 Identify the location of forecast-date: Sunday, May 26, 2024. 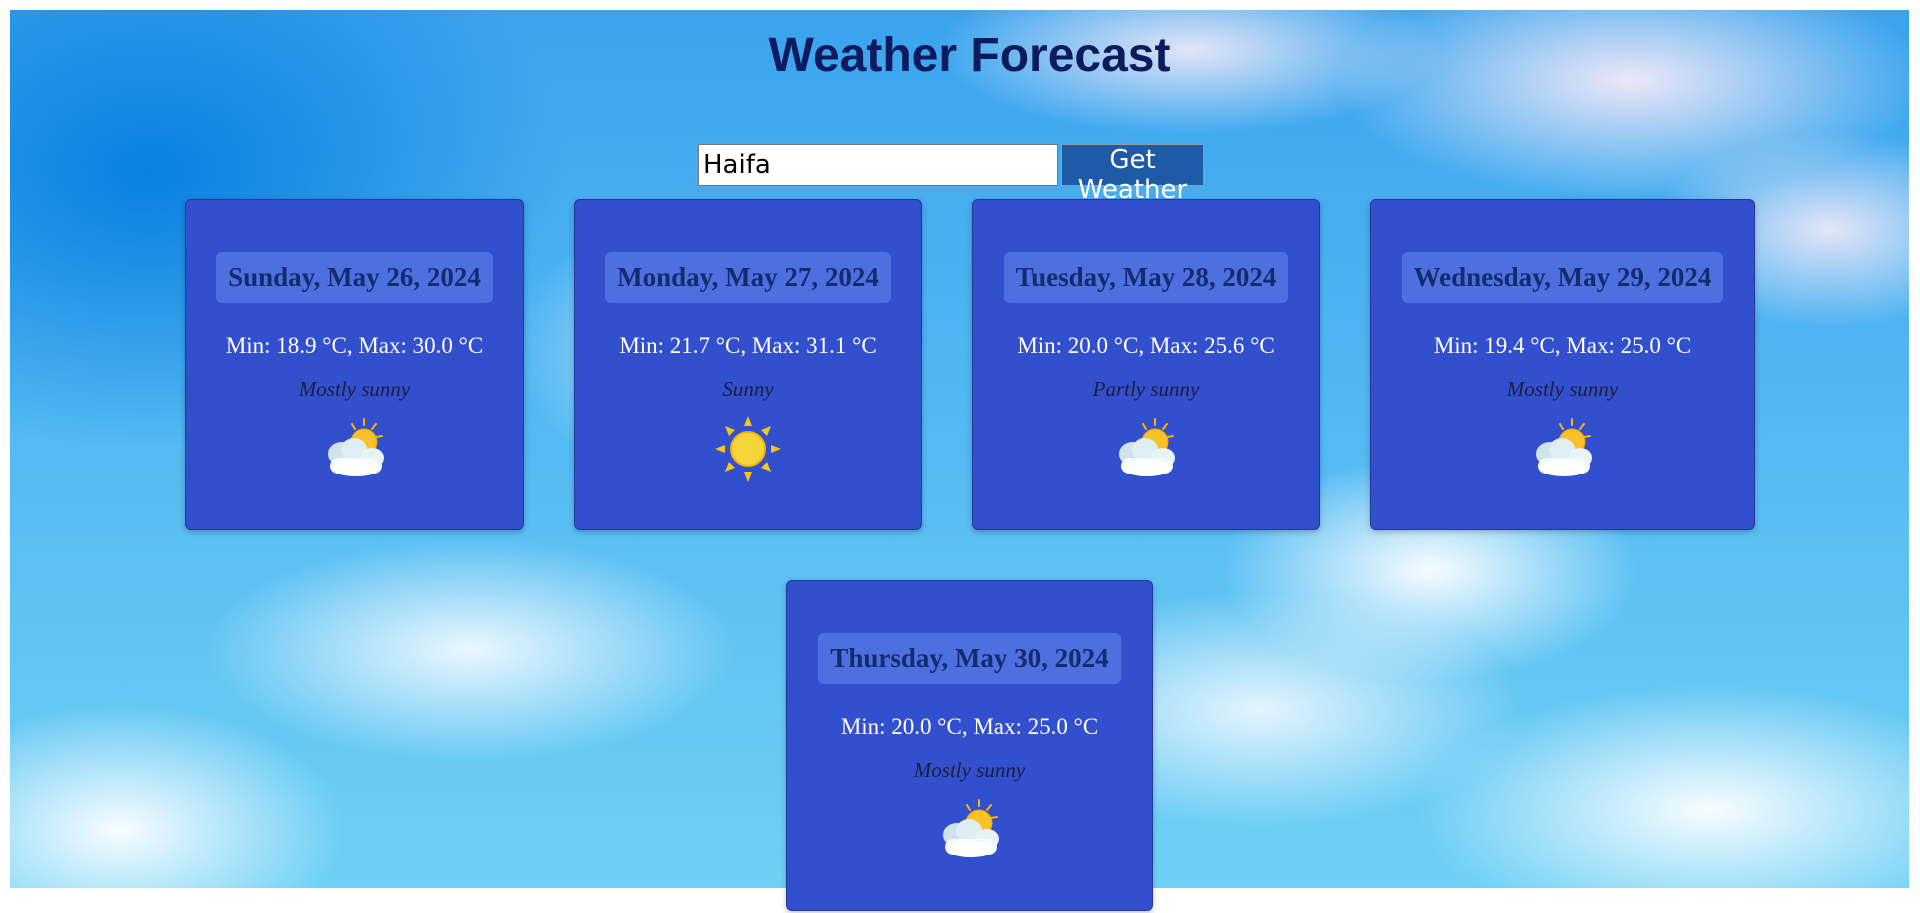
(354, 277).